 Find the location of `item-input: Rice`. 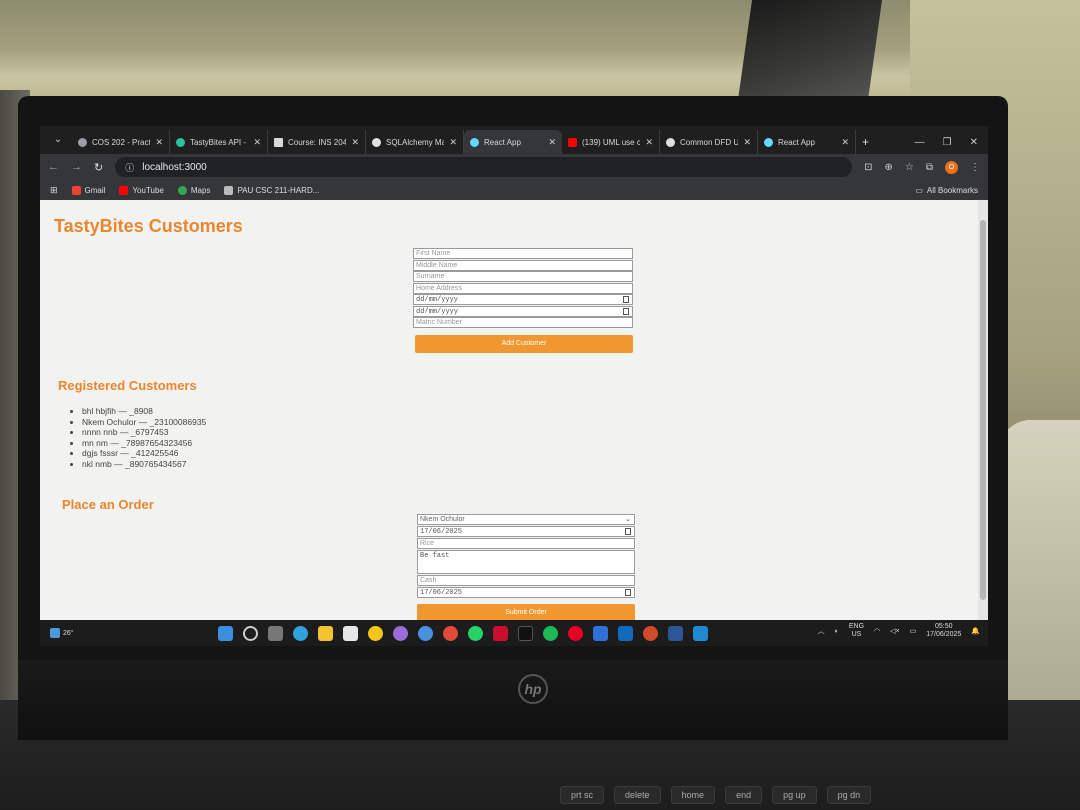

item-input: Rice is located at coordinates (526, 543).